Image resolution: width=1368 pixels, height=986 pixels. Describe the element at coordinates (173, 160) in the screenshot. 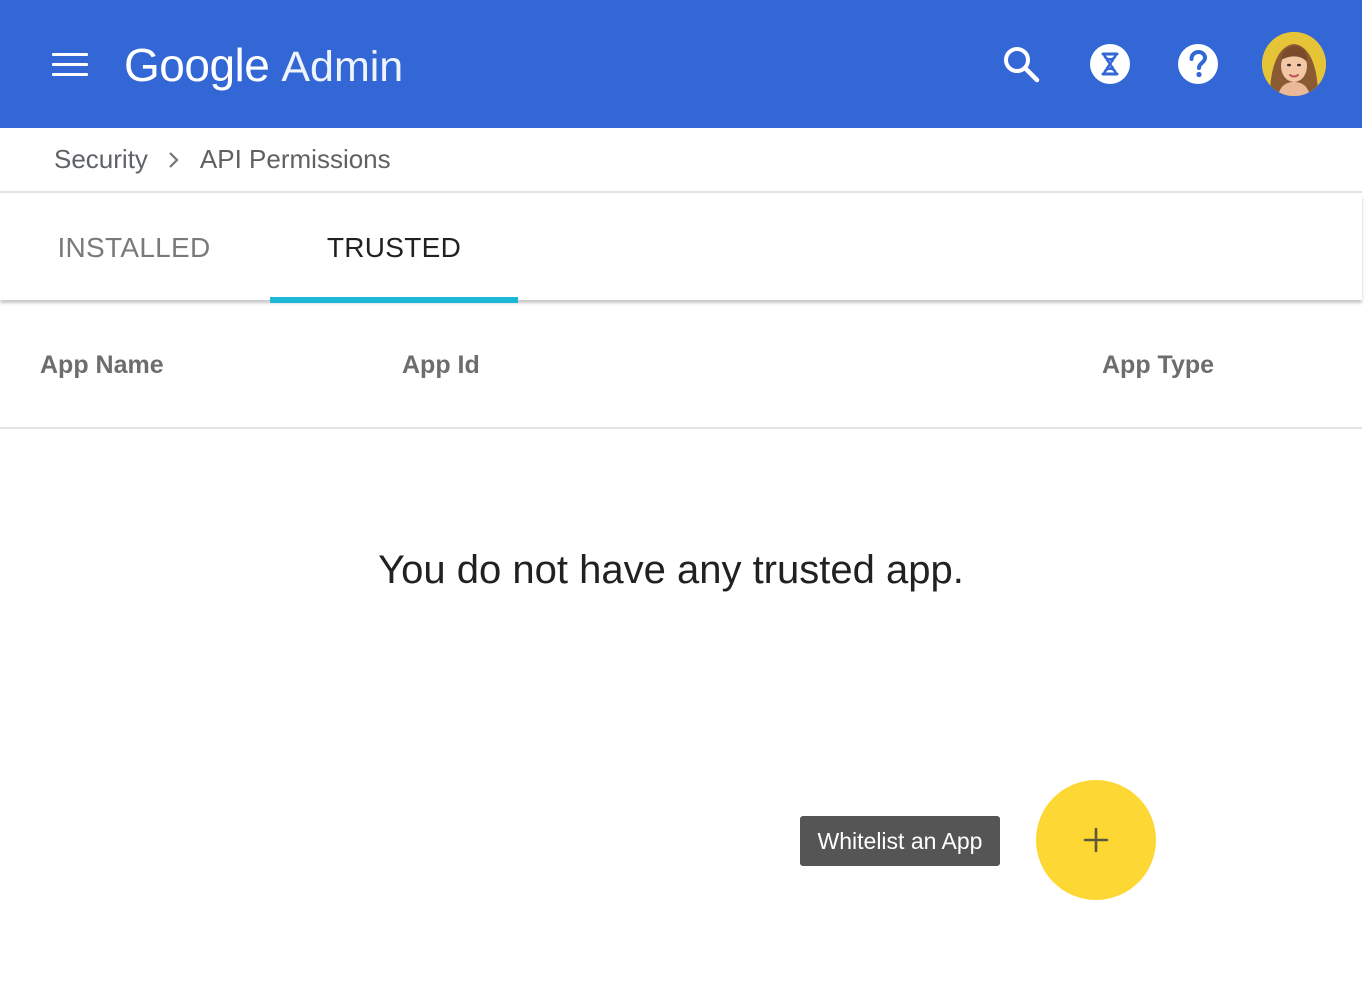

I see `chevron-right-icon` at that location.